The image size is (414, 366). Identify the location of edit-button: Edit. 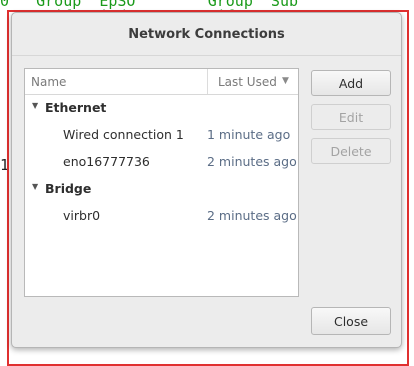
(351, 117).